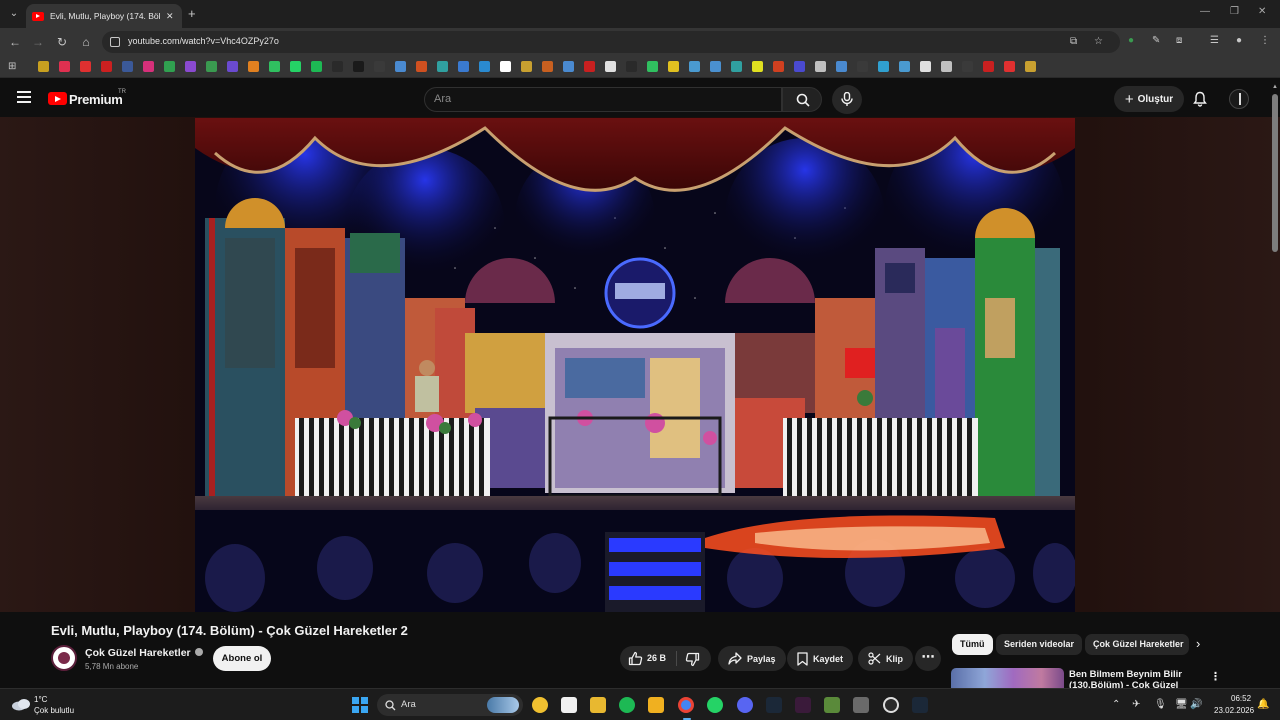  Describe the element at coordinates (1275, 382) in the screenshot. I see `page-scrollbar: ▲` at that location.